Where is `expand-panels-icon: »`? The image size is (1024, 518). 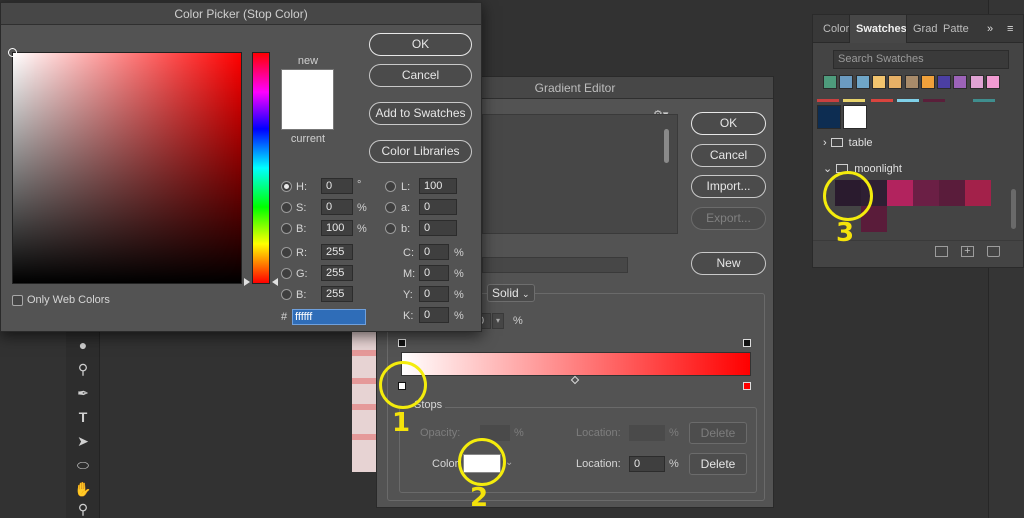 expand-panels-icon: » is located at coordinates (994, 29).